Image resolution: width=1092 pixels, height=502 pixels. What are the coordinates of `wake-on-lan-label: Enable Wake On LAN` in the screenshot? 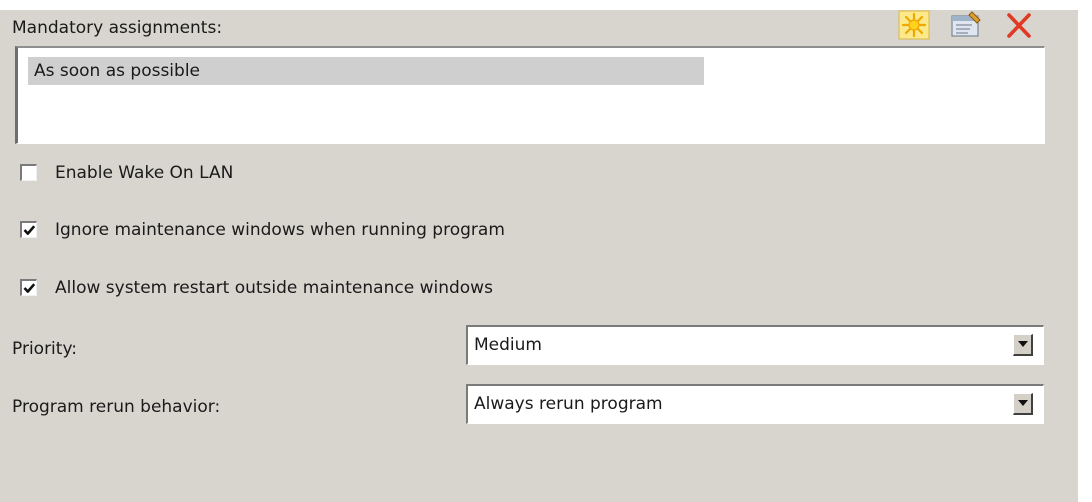 It's located at (144, 173).